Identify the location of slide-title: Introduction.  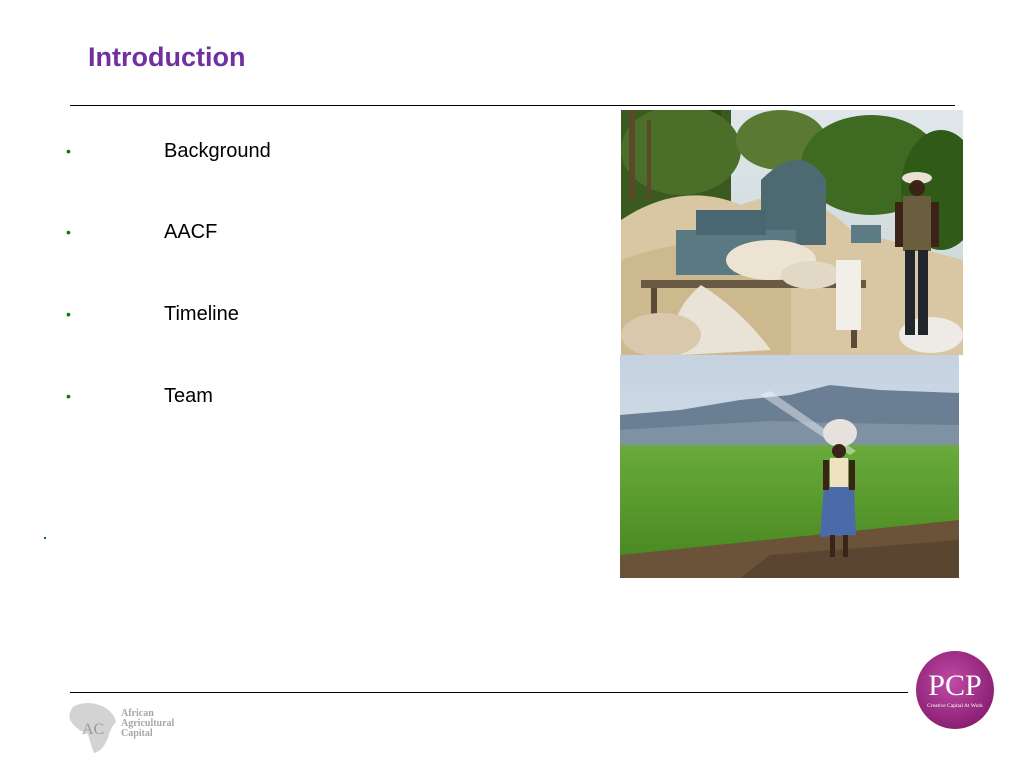
(167, 57).